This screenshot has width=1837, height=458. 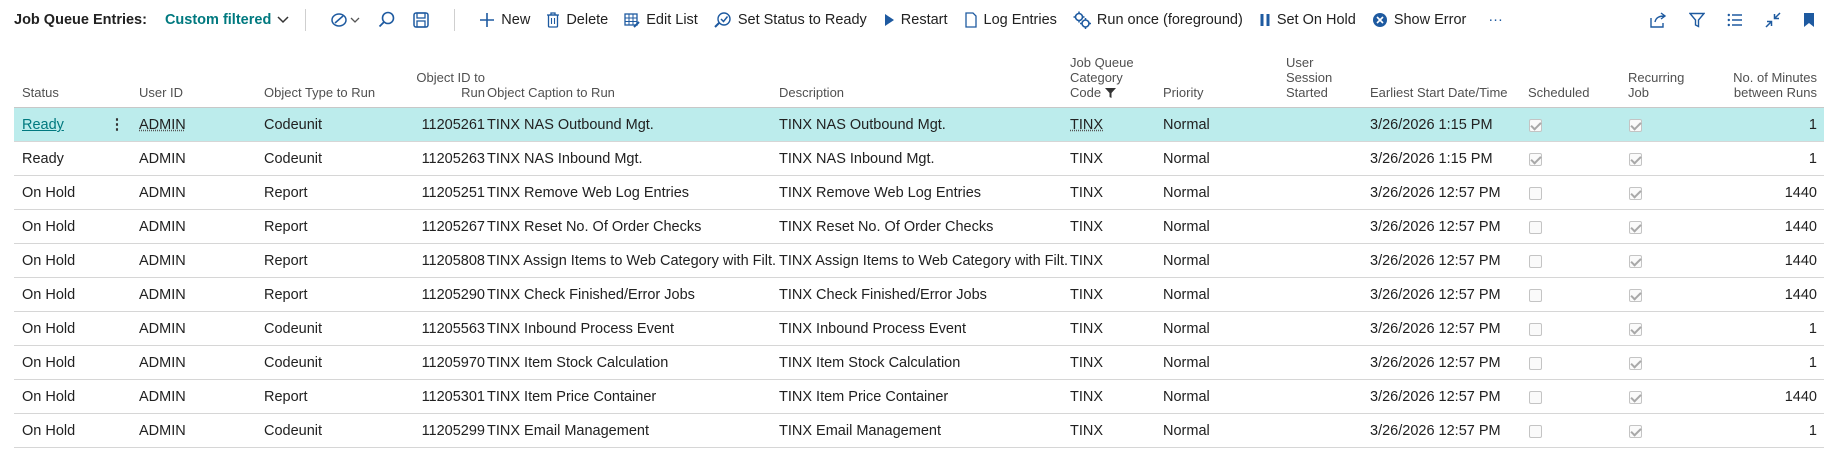 What do you see at coordinates (453, 397) in the screenshot?
I see `object-id-cell: 11205301` at bounding box center [453, 397].